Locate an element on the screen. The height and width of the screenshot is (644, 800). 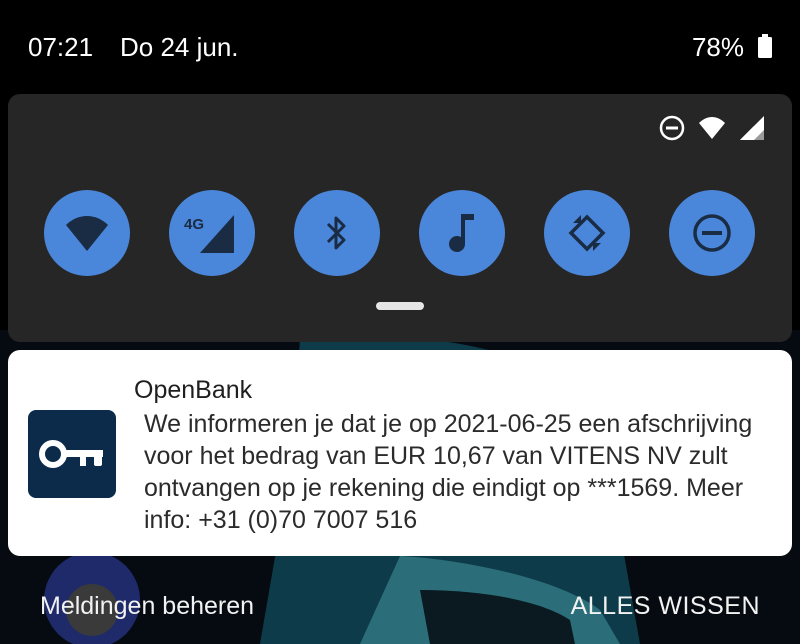
cellular-signal-icon is located at coordinates (752, 128).